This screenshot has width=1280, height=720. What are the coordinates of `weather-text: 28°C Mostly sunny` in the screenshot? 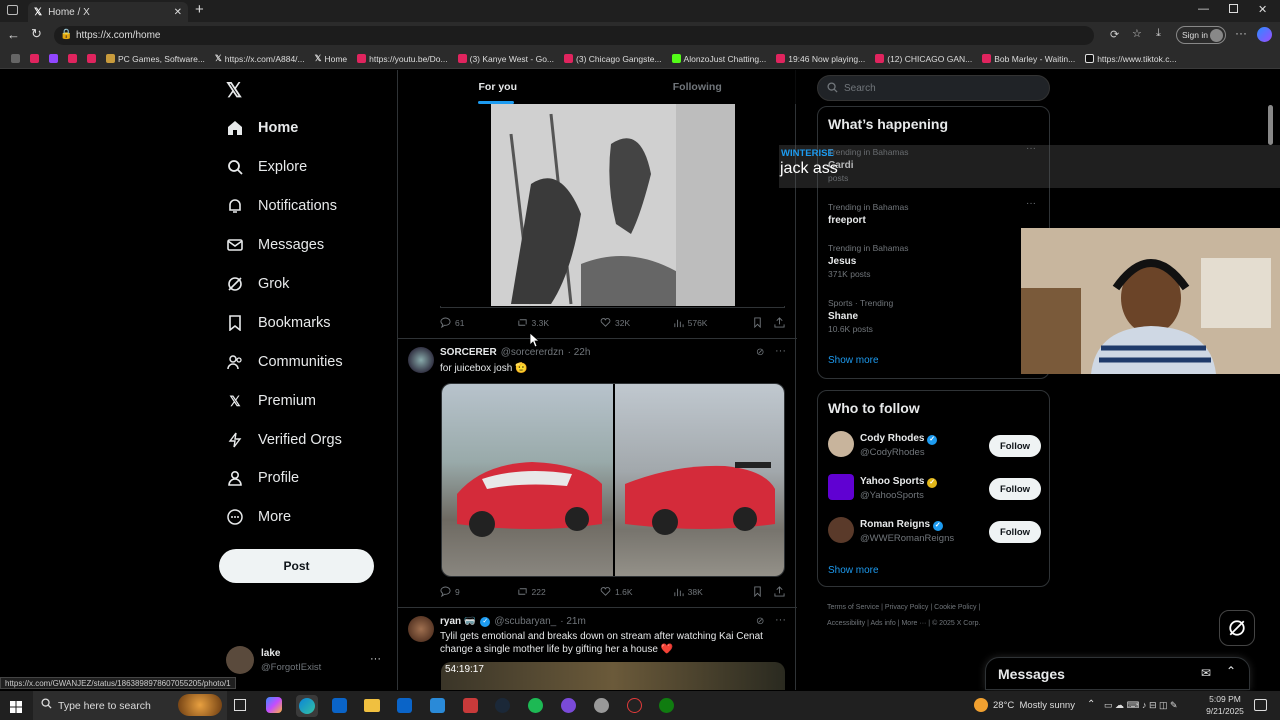 It's located at (1034, 705).